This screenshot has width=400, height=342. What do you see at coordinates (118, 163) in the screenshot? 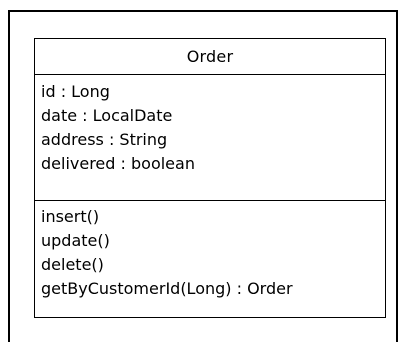
I see `attribute-delivered: delivered : boolean` at bounding box center [118, 163].